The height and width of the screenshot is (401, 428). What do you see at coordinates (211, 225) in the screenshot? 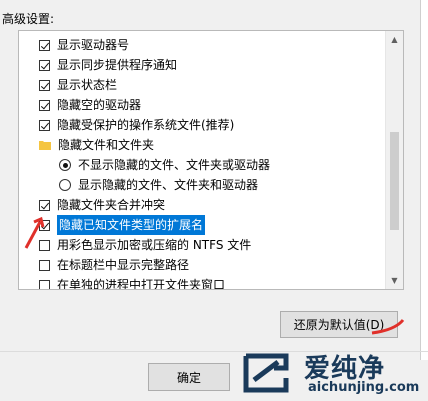
I see `settings-row: 隐藏已知文件类型的扩展名` at bounding box center [211, 225].